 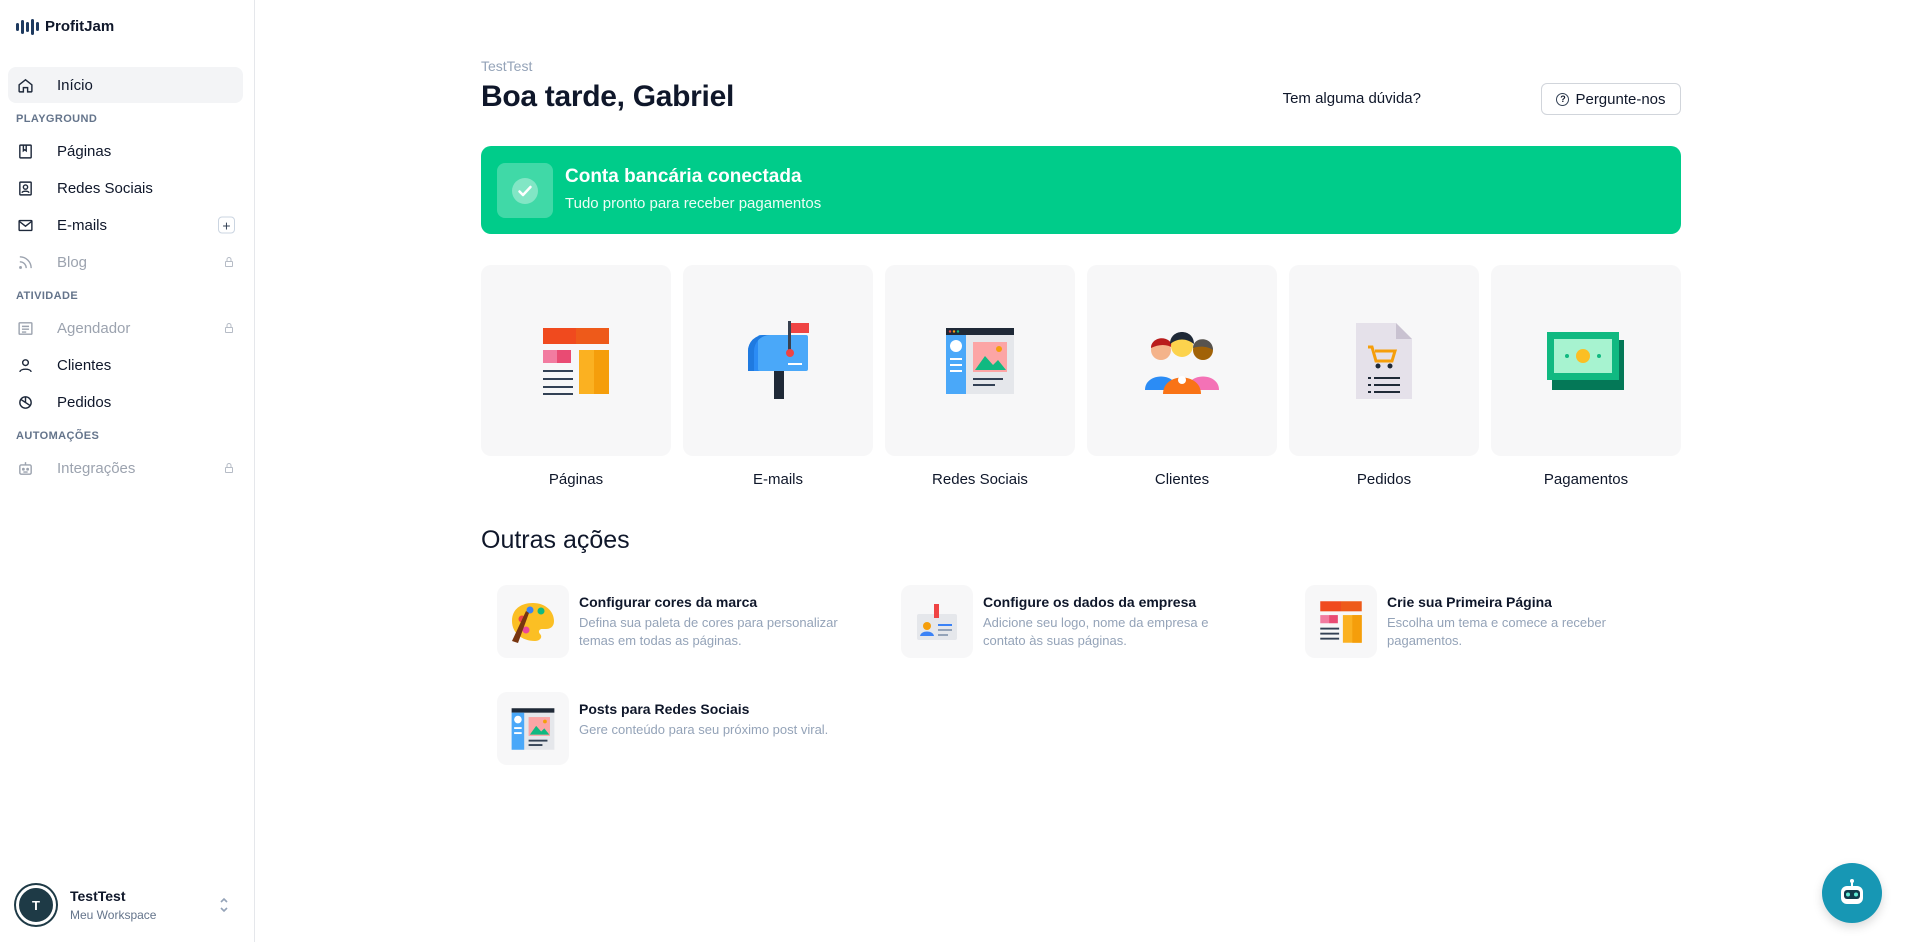 I want to click on section-label-atividade: ATIVIDADE, so click(x=47, y=296).